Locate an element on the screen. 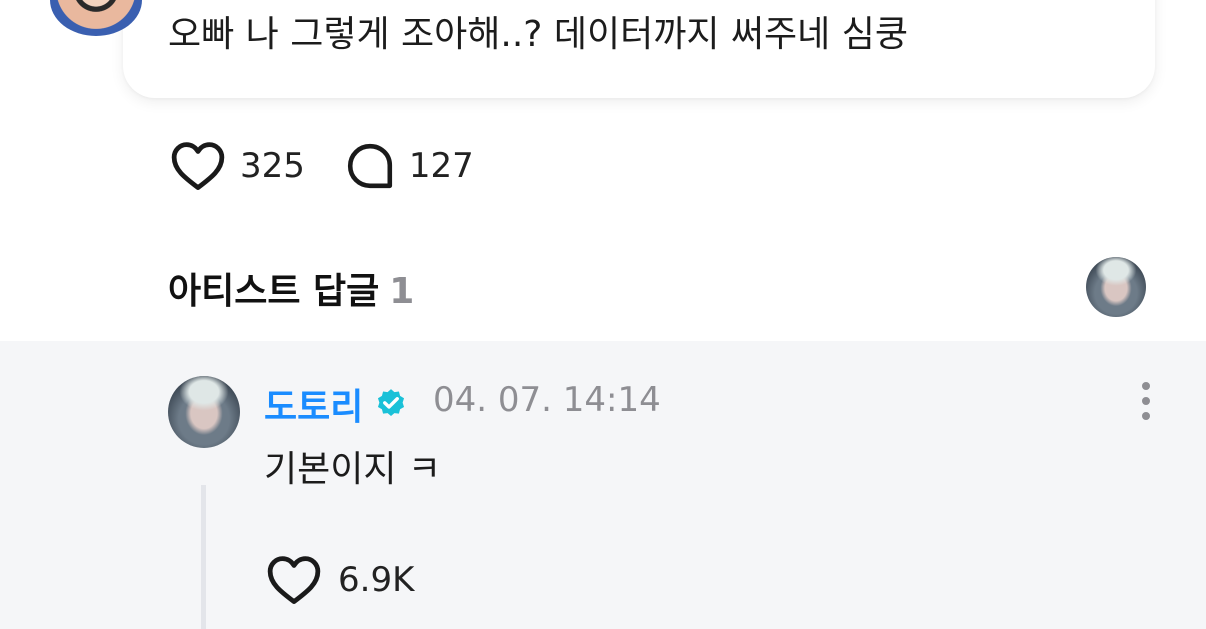 The height and width of the screenshot is (629, 1206). reply-timestamp: 04. 07. 14:14 is located at coordinates (547, 400).